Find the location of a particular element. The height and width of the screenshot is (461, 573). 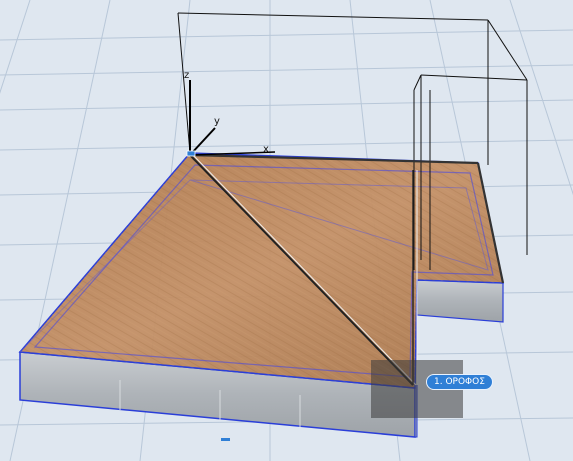

axis-y-label: y is located at coordinates (217, 121).